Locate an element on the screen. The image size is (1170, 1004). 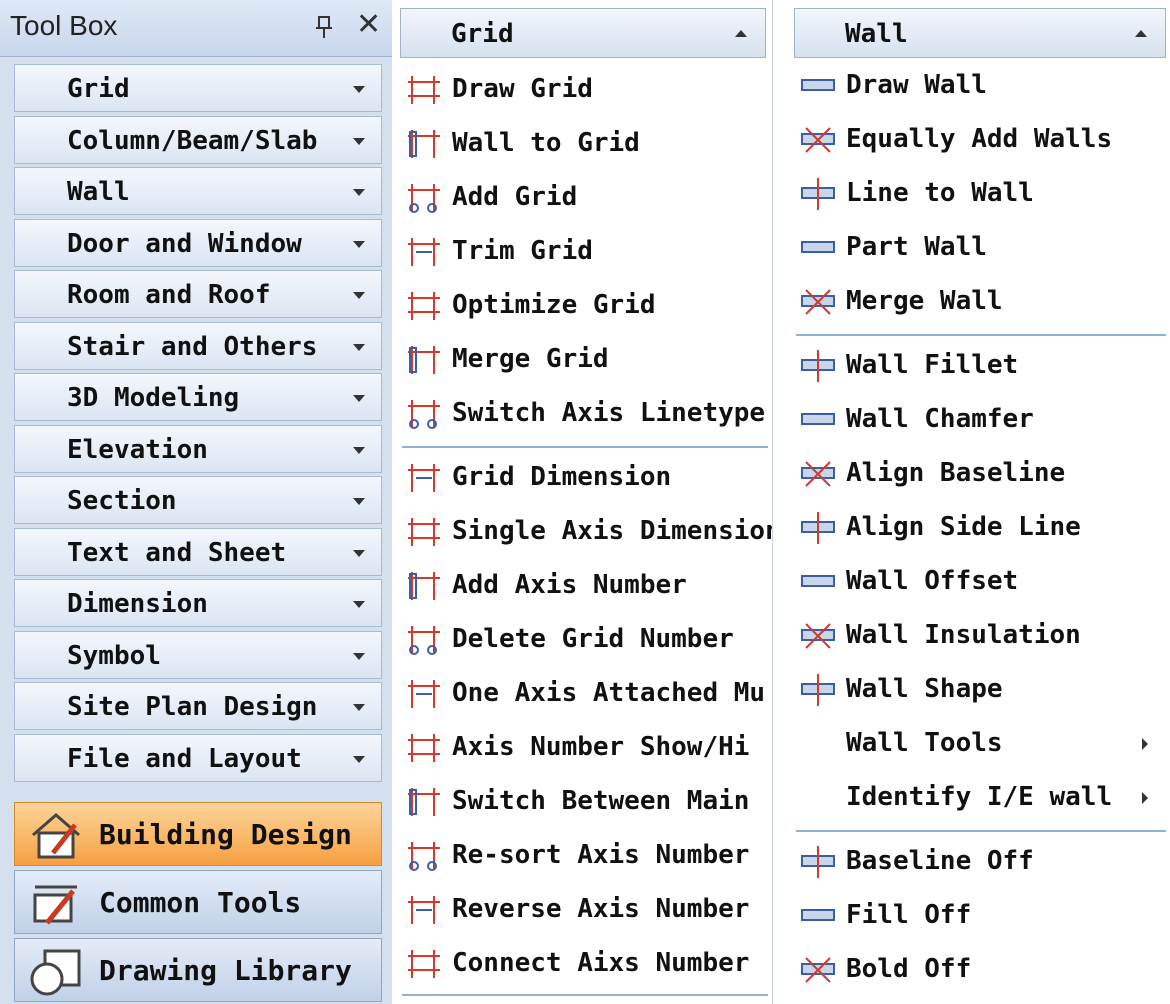
menu-item-reverse-axis-number: Reverse Axis Number is located at coordinates (584, 910).